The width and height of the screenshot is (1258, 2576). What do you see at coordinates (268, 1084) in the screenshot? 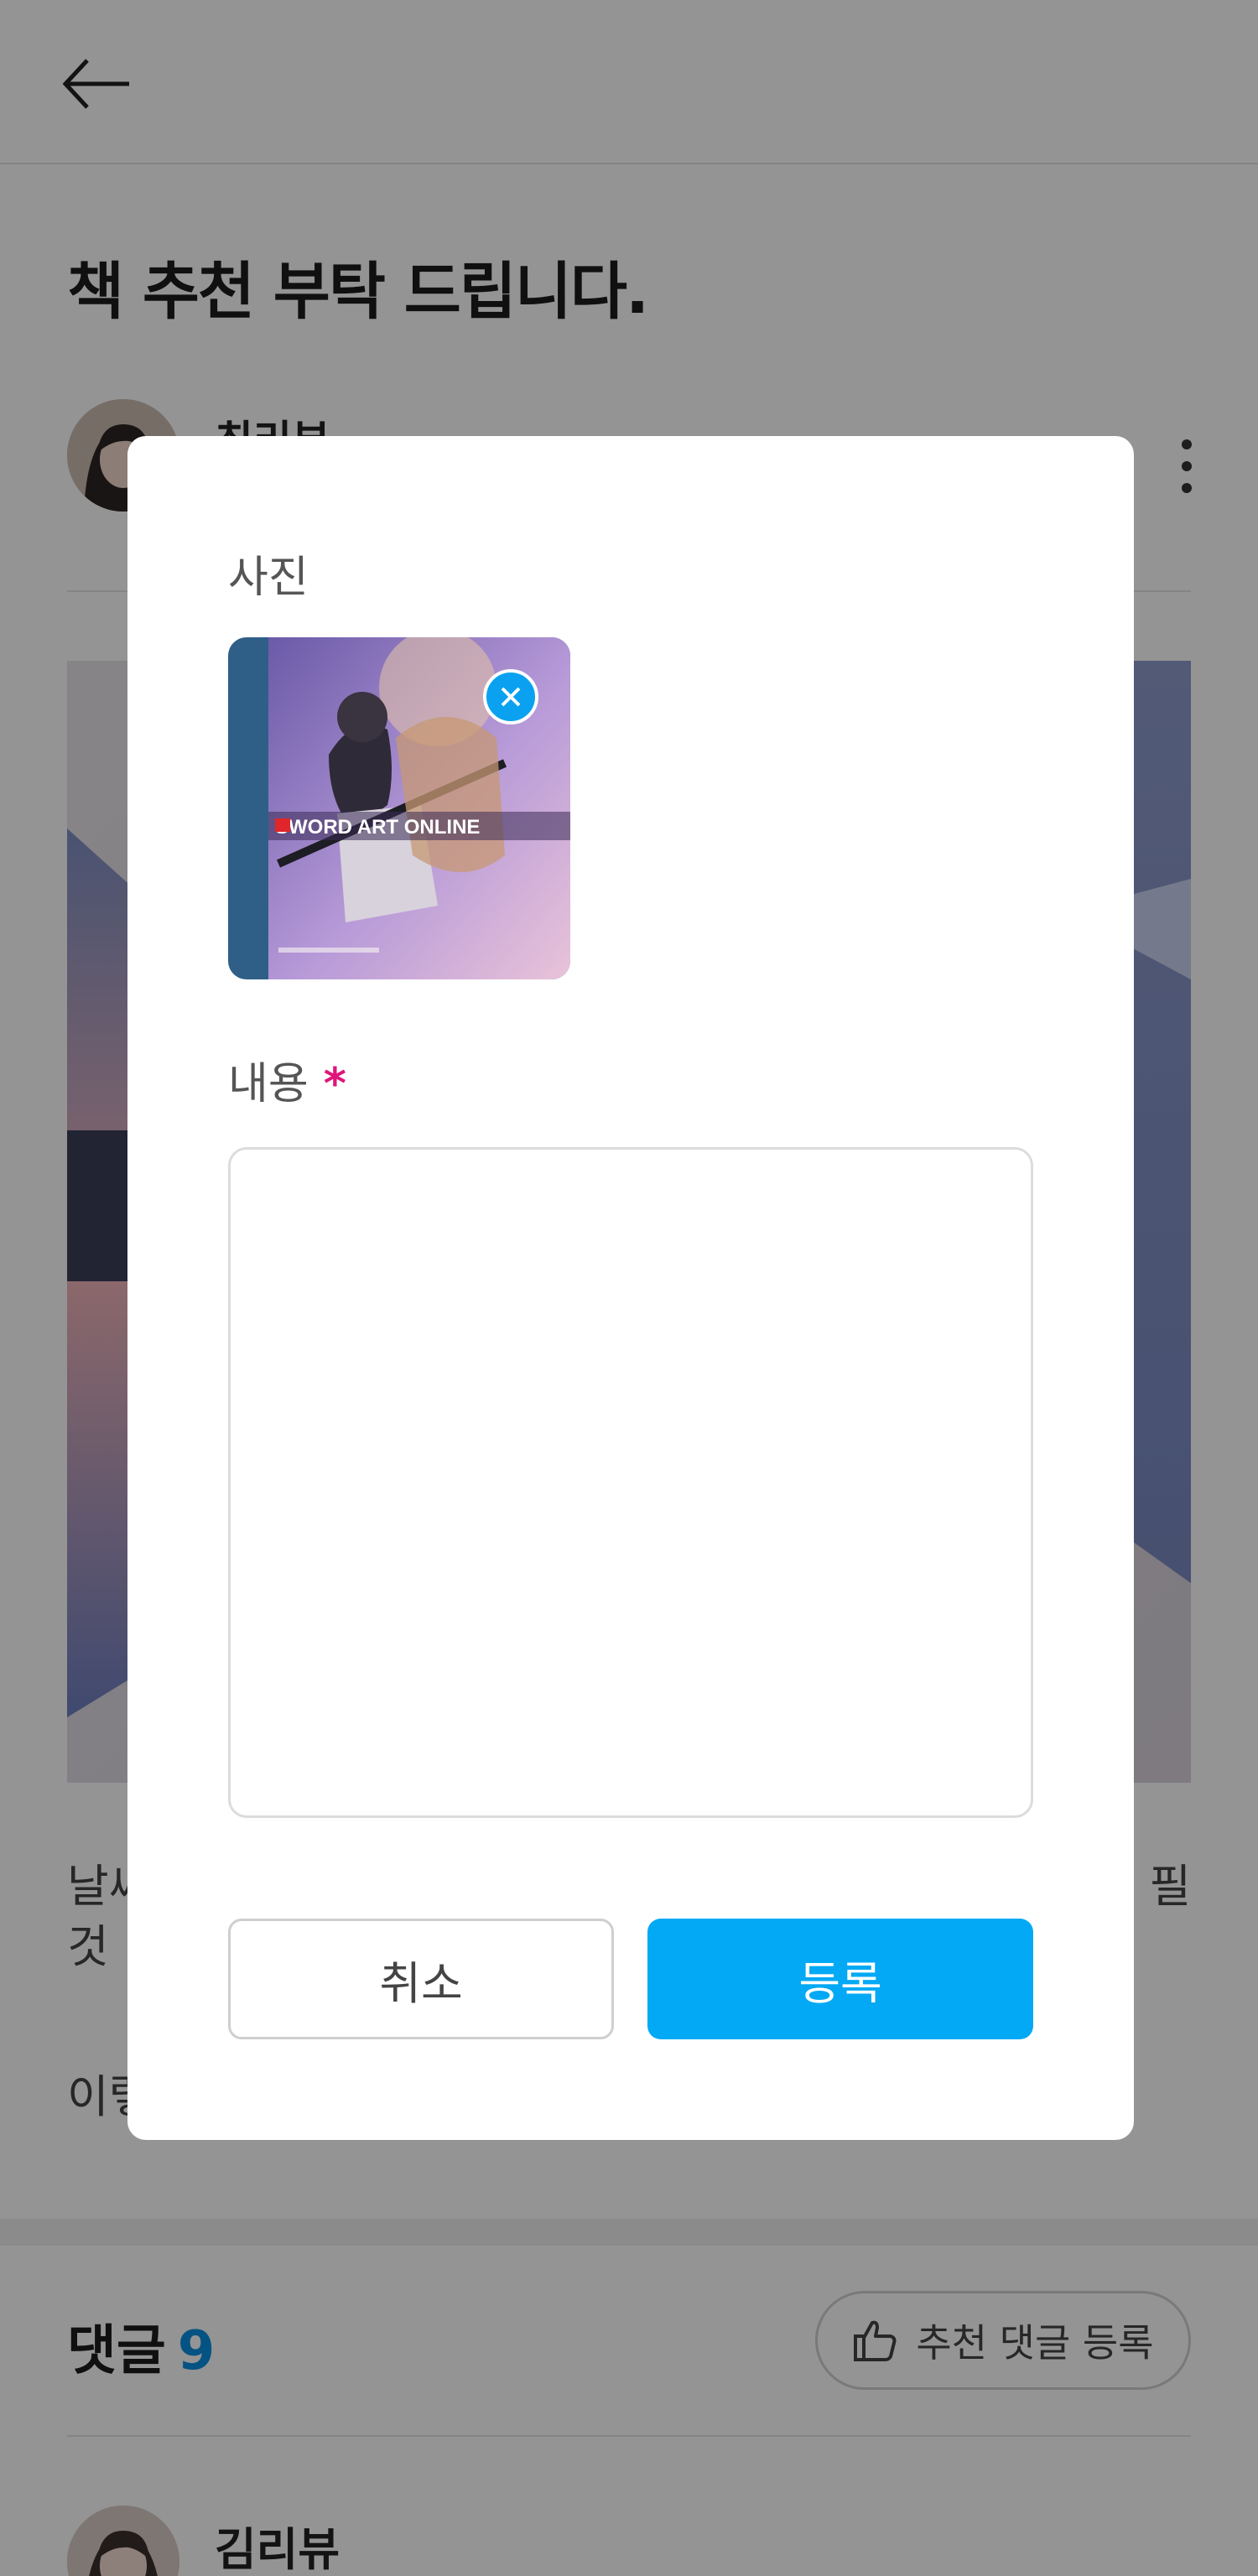
I see `content-label-text: 내용` at bounding box center [268, 1084].